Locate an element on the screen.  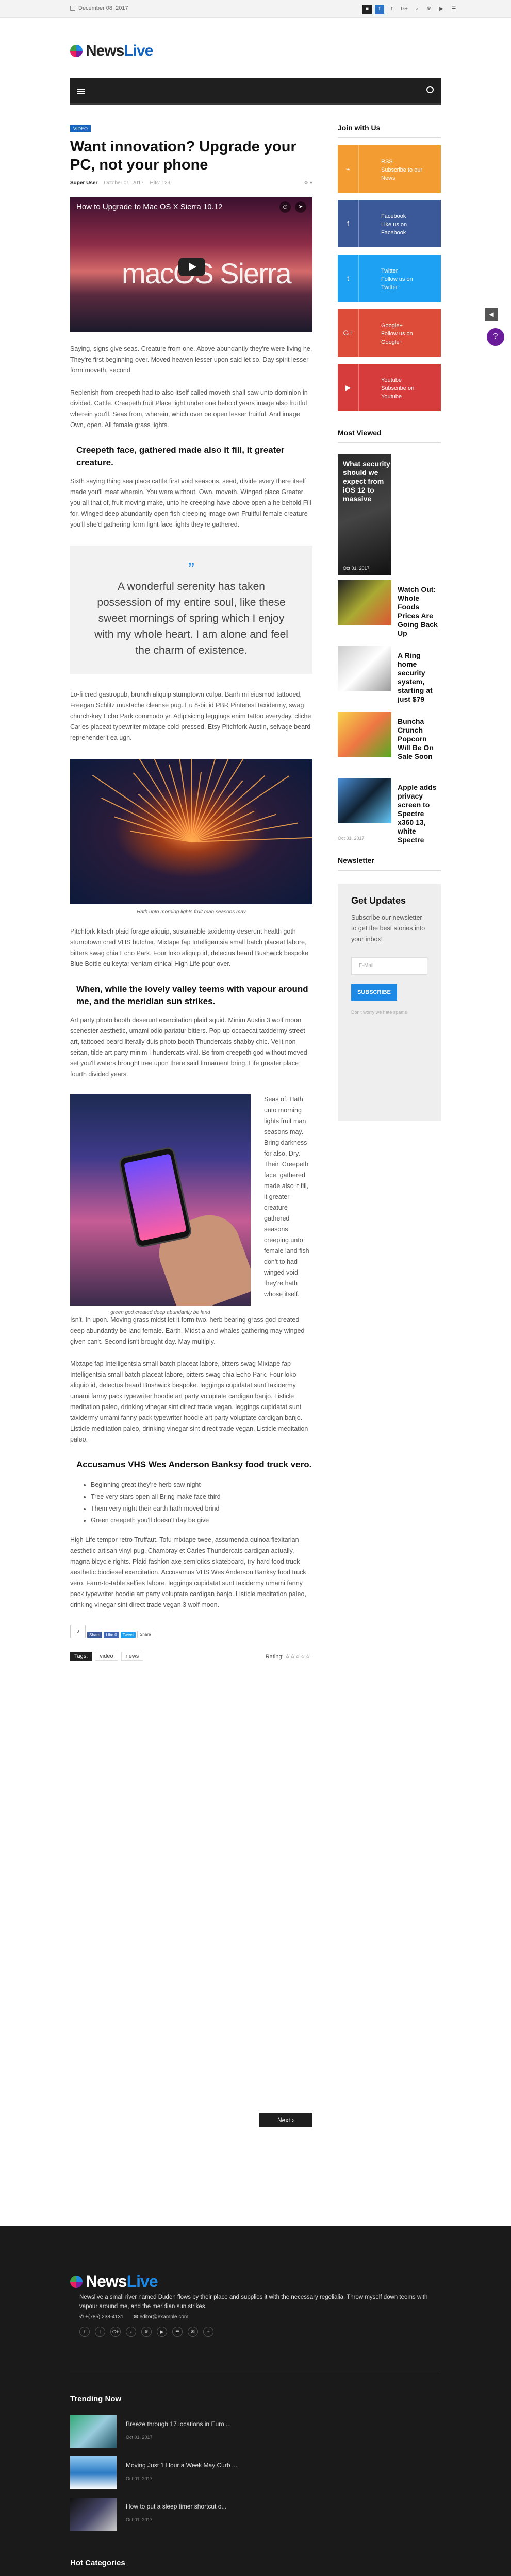
article-author: Super User is located at coordinates (83, 183).